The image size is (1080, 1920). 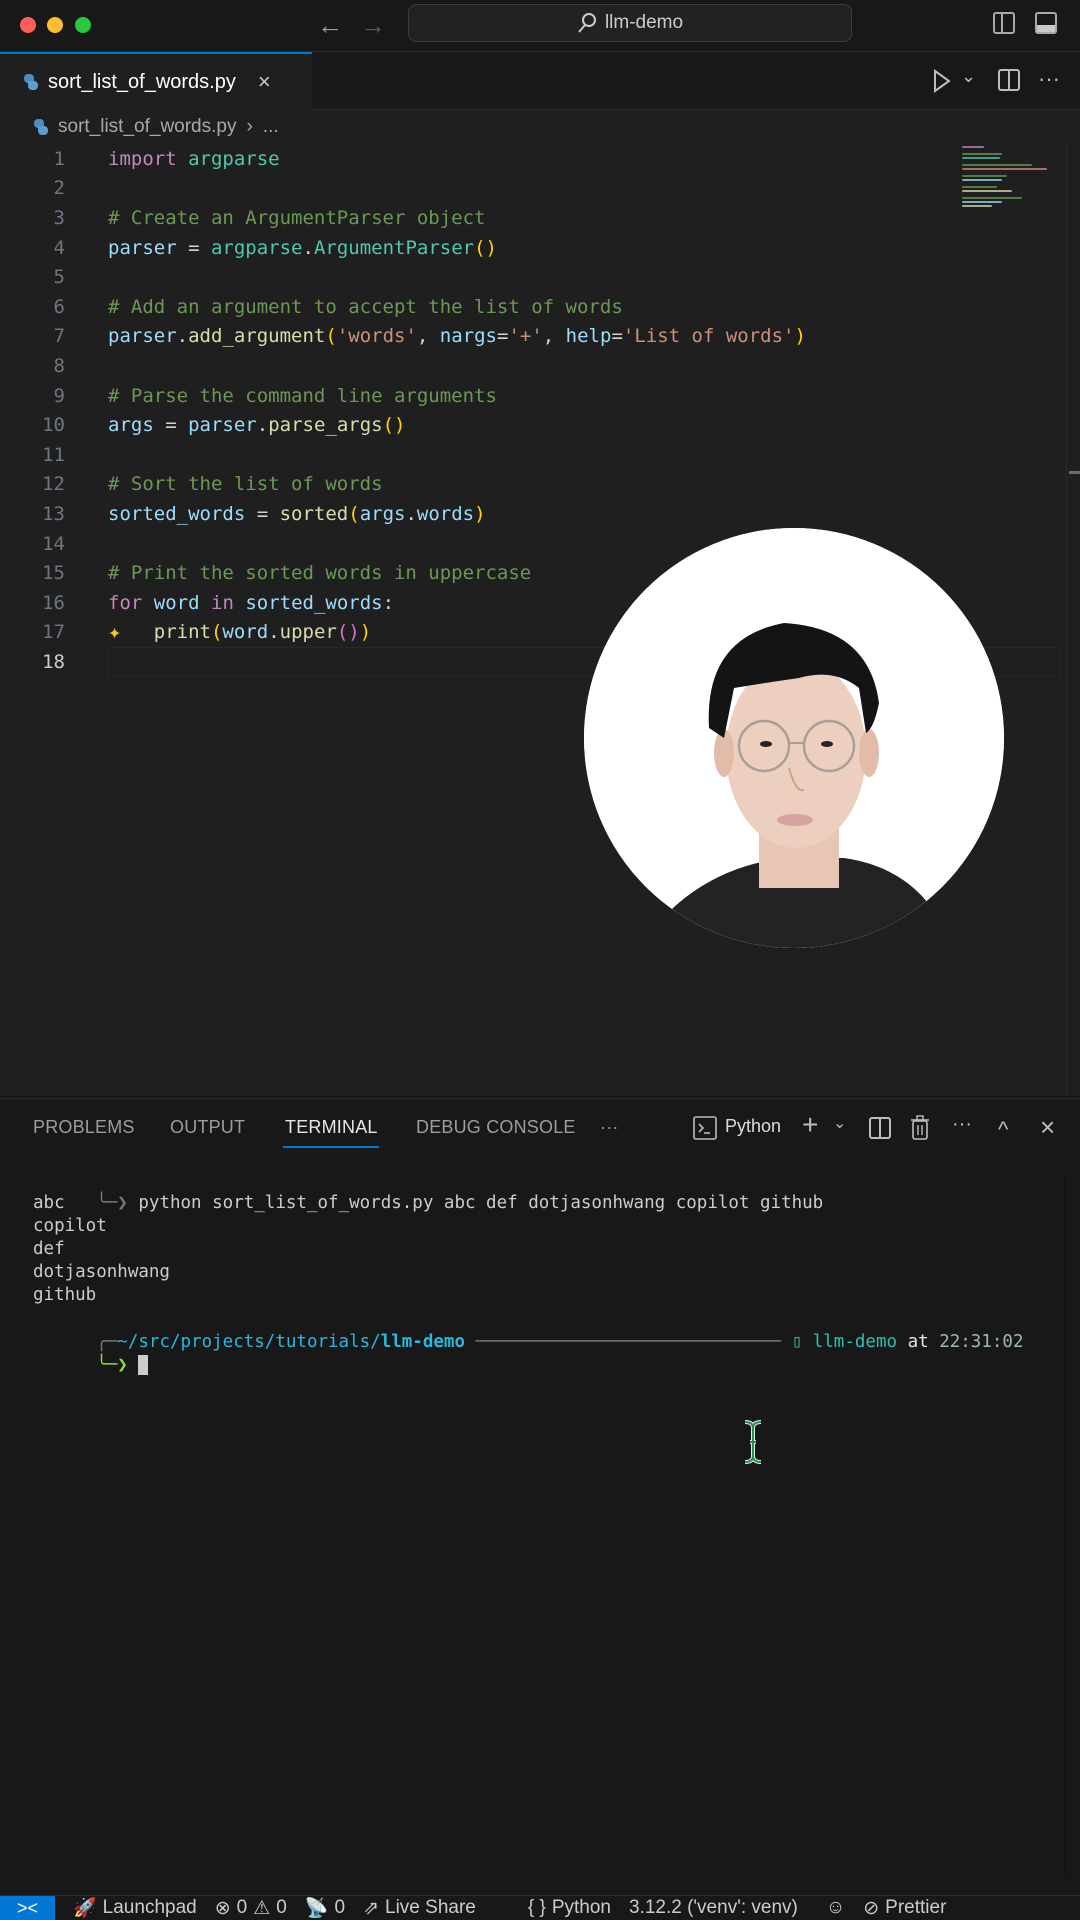 I want to click on prettier-button: ⊘ Prettier, so click(x=904, y=1908).